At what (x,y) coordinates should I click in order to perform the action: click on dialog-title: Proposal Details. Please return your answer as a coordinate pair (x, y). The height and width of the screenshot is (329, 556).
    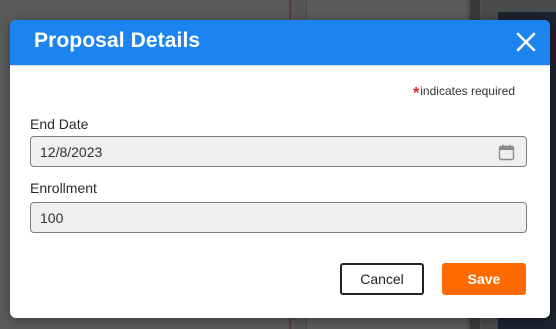
    Looking at the image, I should click on (117, 40).